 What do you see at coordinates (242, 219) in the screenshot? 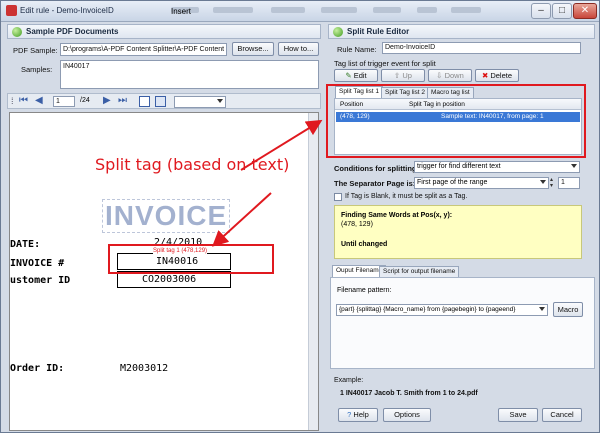
I see `arrow-to-pdf-tag` at bounding box center [242, 219].